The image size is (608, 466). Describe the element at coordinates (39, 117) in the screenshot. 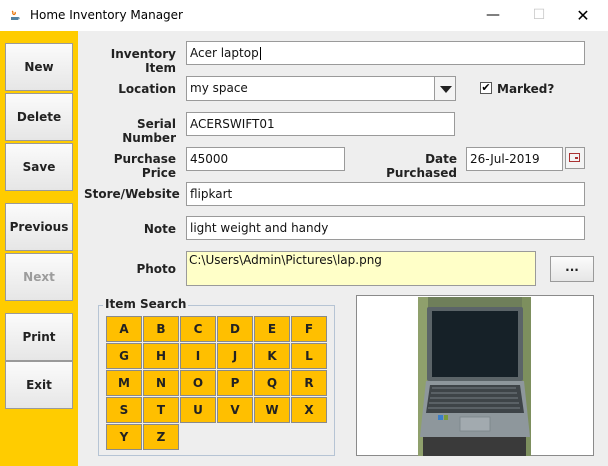

I see `delete-button: Delete` at that location.